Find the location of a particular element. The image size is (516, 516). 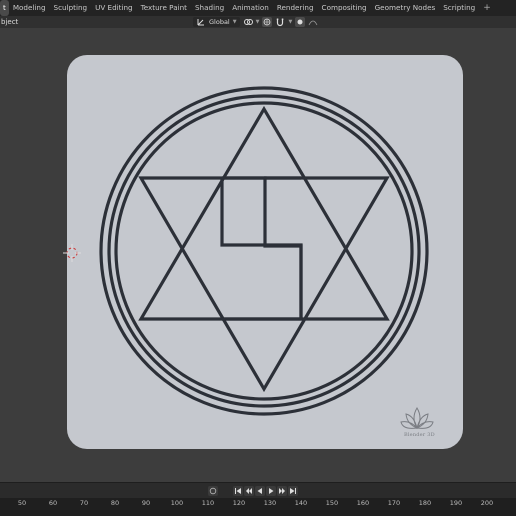

transform-controls: Global ▼ ▼ ▼ is located at coordinates (255, 22).